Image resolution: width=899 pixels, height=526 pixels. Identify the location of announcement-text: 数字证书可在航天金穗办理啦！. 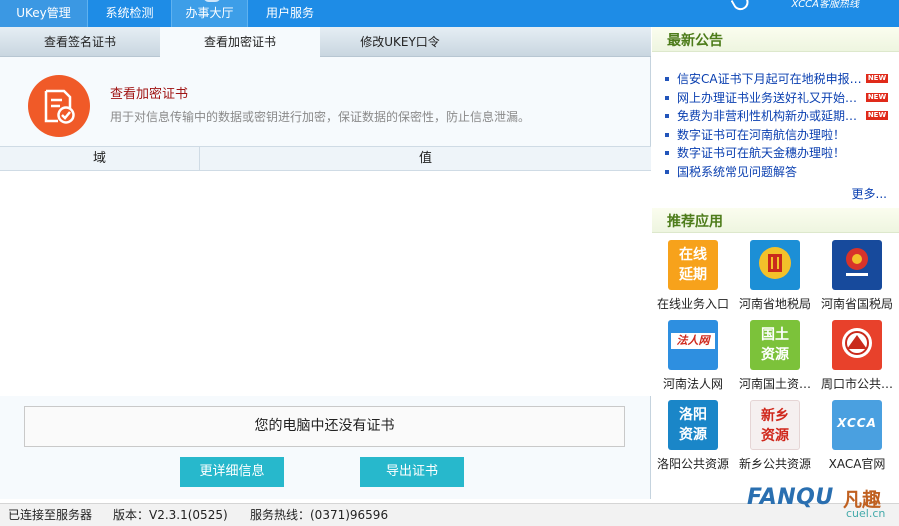
(761, 153).